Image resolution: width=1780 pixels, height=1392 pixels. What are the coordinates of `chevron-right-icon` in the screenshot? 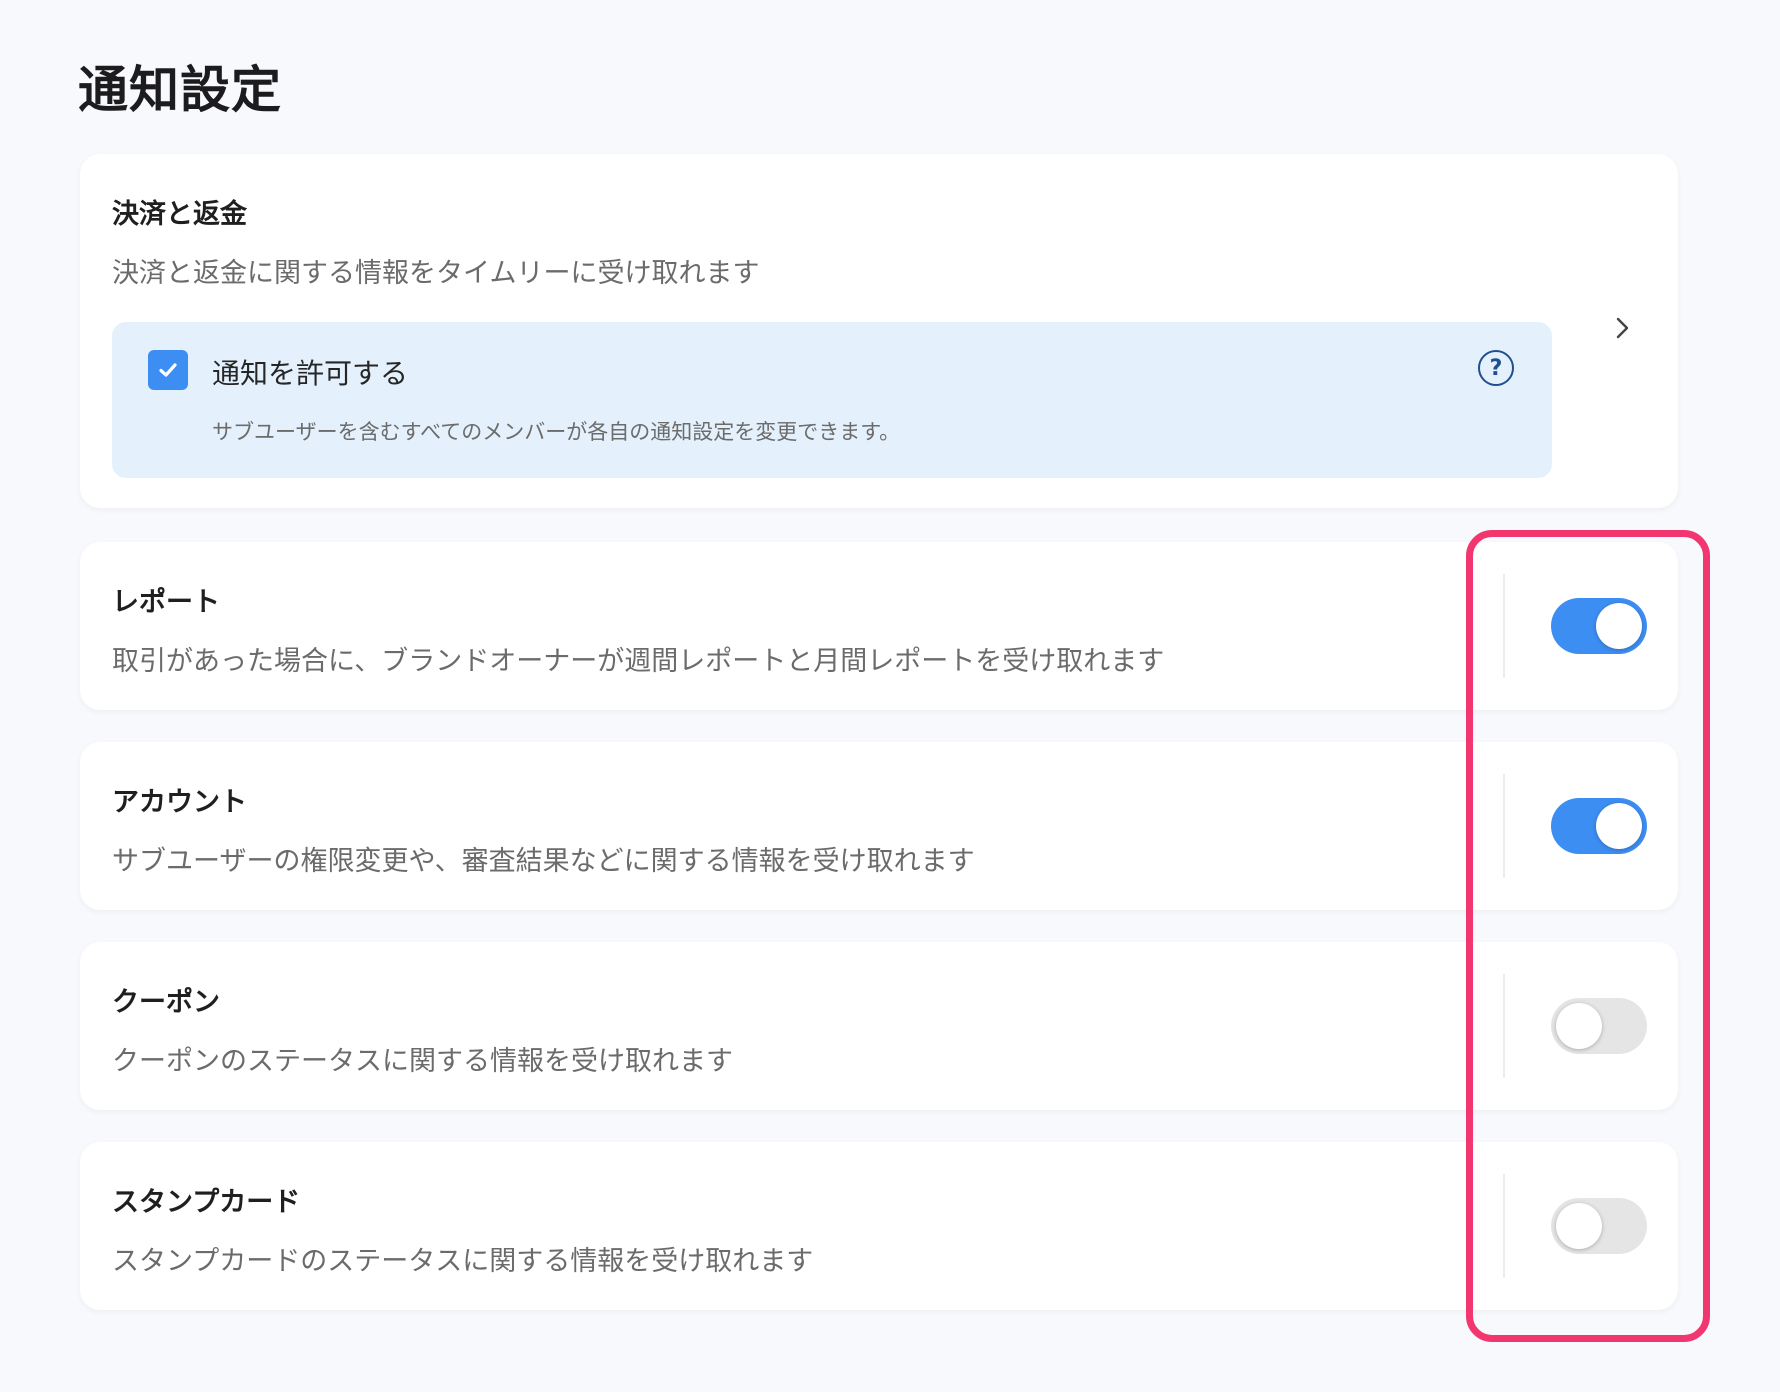 It's located at (1622, 328).